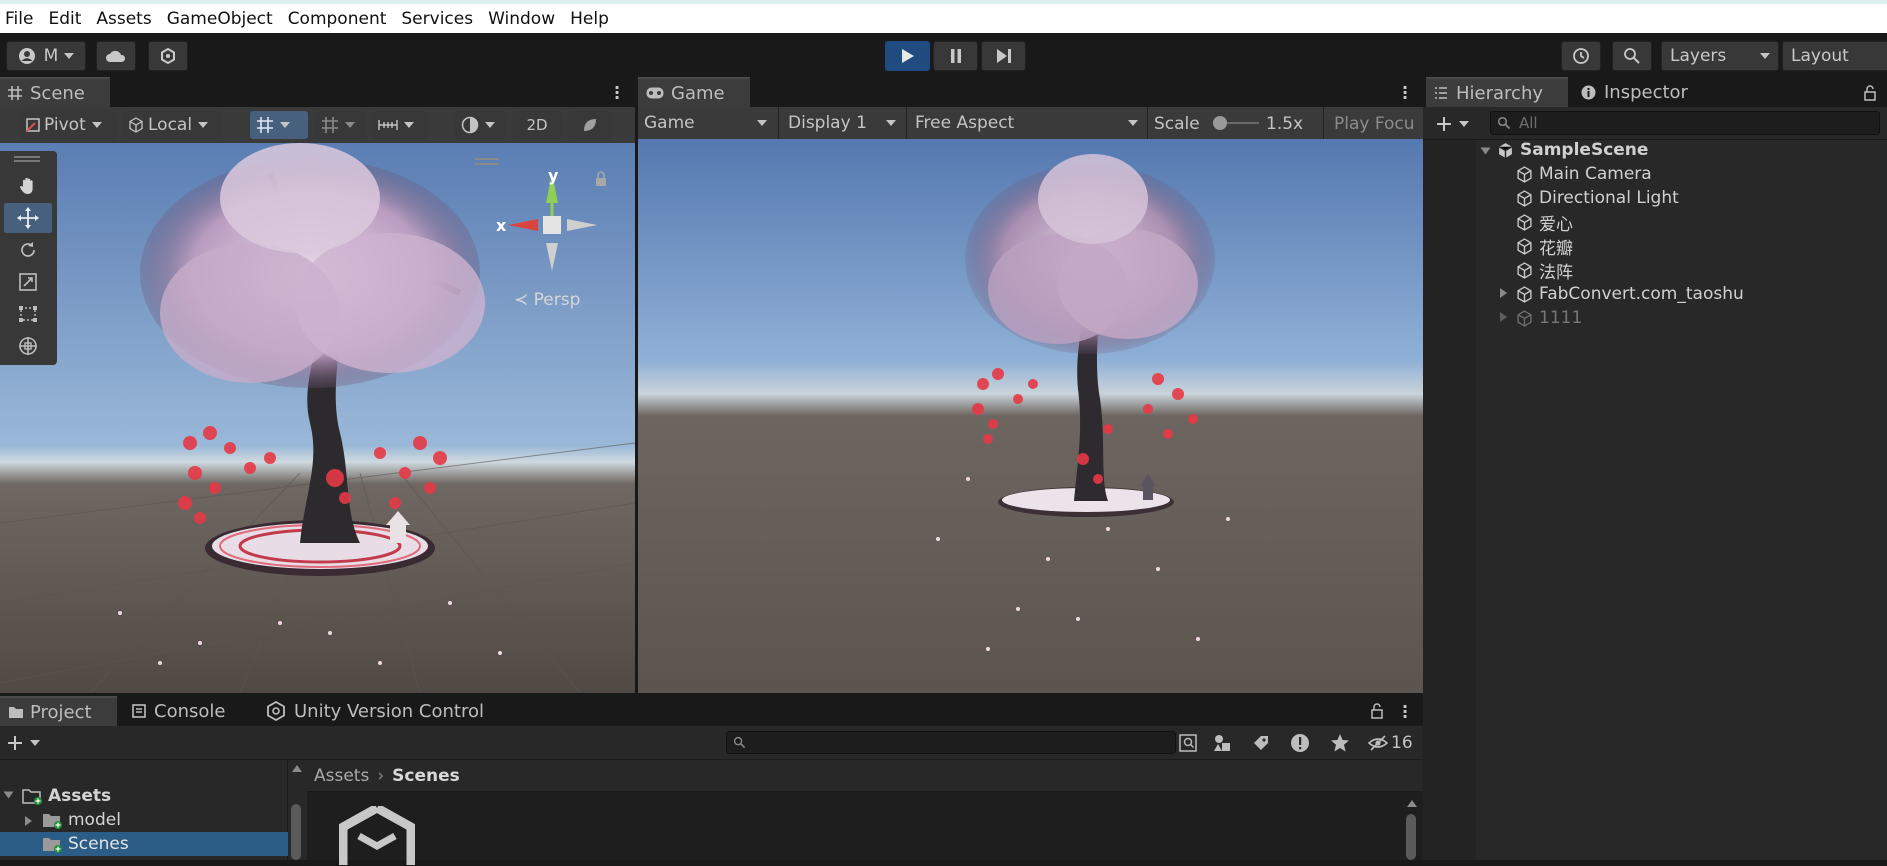  What do you see at coordinates (58, 711) in the screenshot?
I see `tab-project: Project` at bounding box center [58, 711].